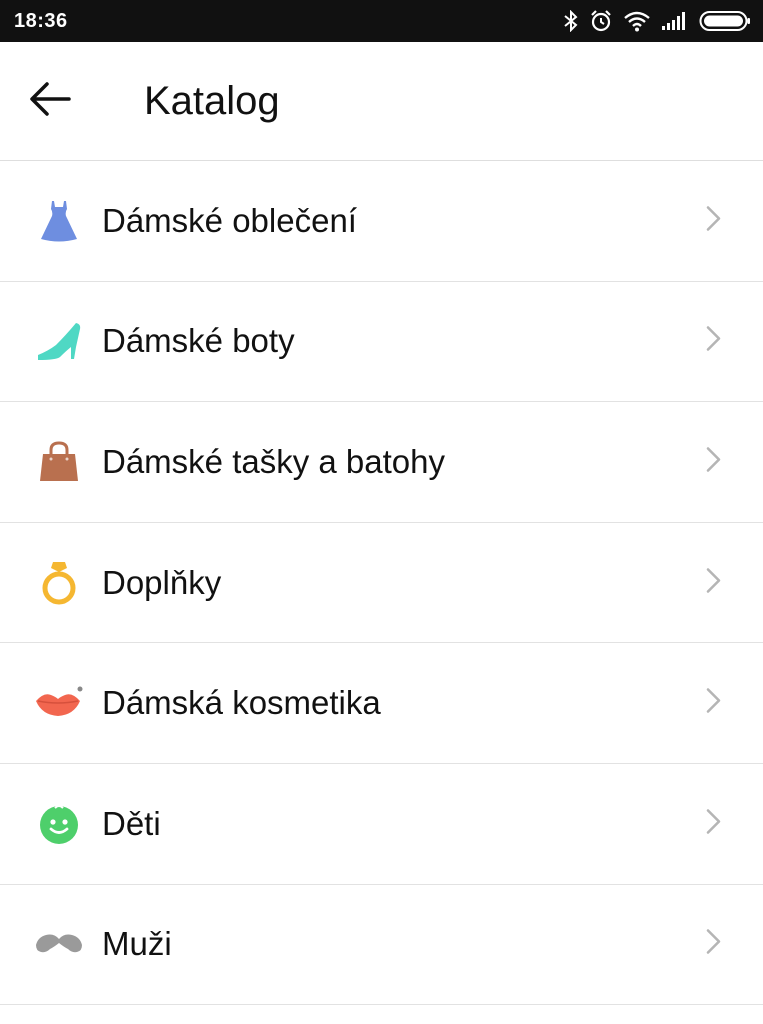 This screenshot has width=763, height=1024. I want to click on high-heel-icon, so click(59, 341).